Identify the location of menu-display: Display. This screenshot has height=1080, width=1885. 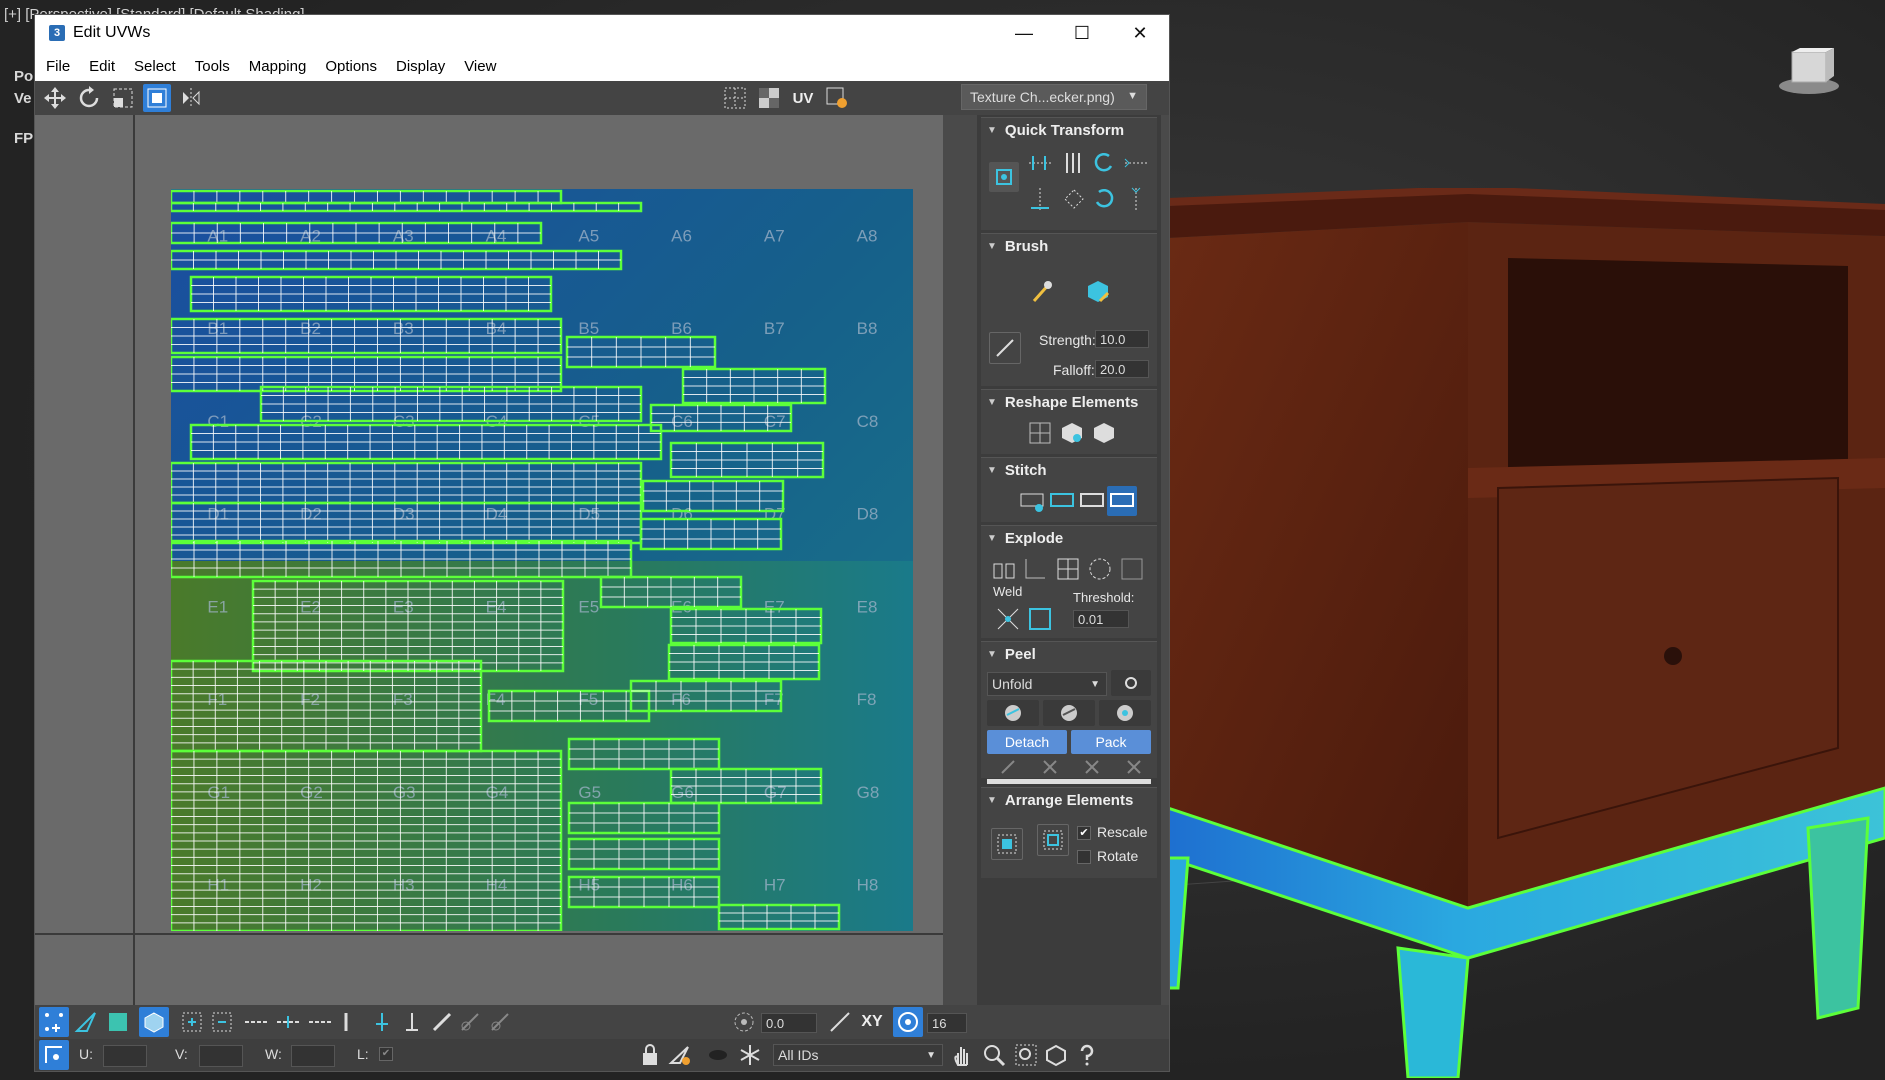
(420, 66).